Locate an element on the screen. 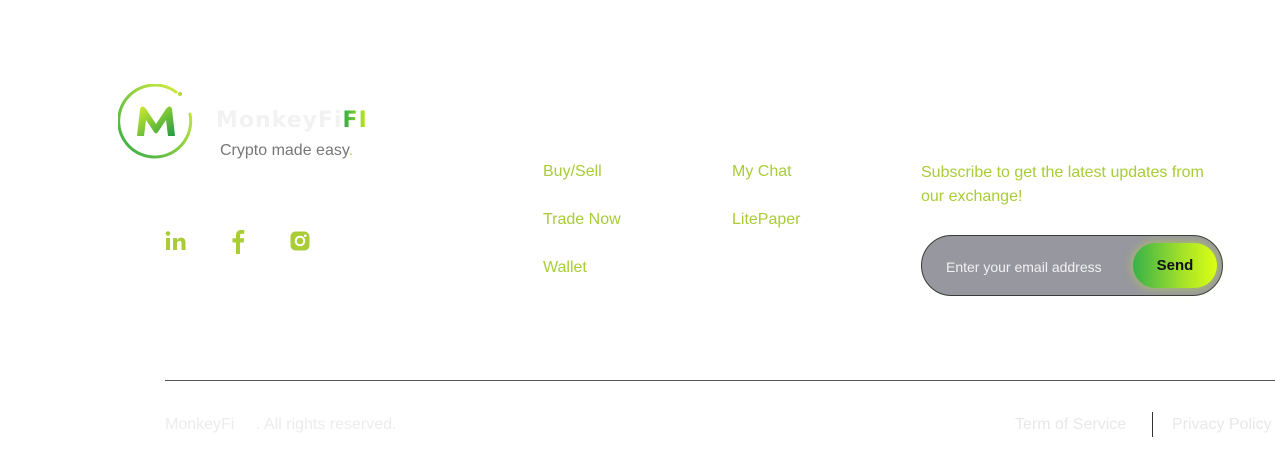 The image size is (1275, 469). linkedin-glyph is located at coordinates (175, 240).